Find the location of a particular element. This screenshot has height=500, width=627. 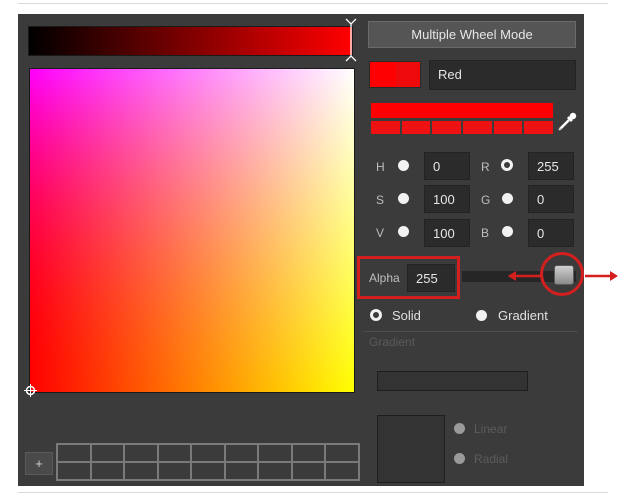

gradient-bar is located at coordinates (452, 381).